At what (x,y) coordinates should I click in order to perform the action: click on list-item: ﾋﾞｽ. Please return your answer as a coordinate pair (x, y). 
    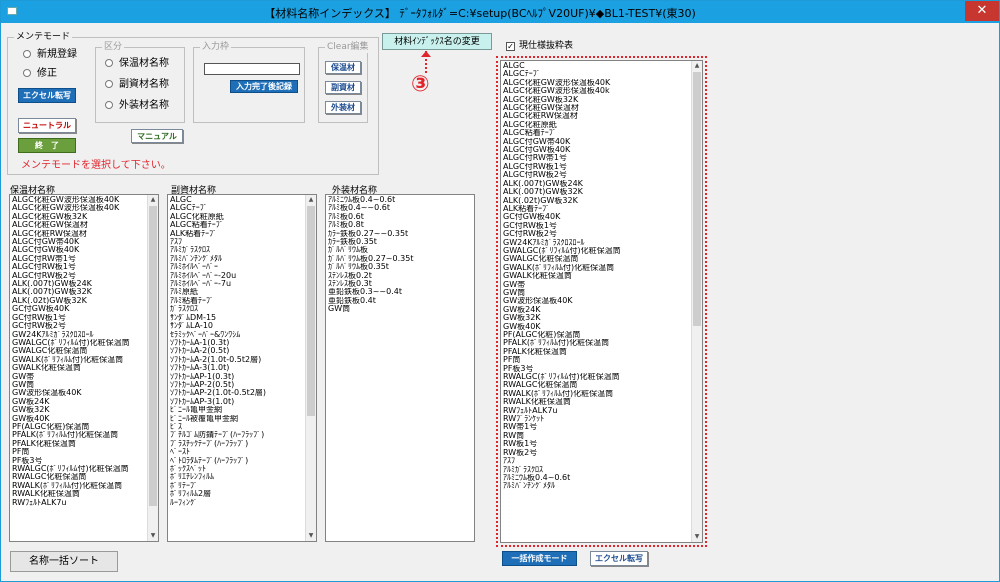
    Looking at the image, I should click on (237, 427).